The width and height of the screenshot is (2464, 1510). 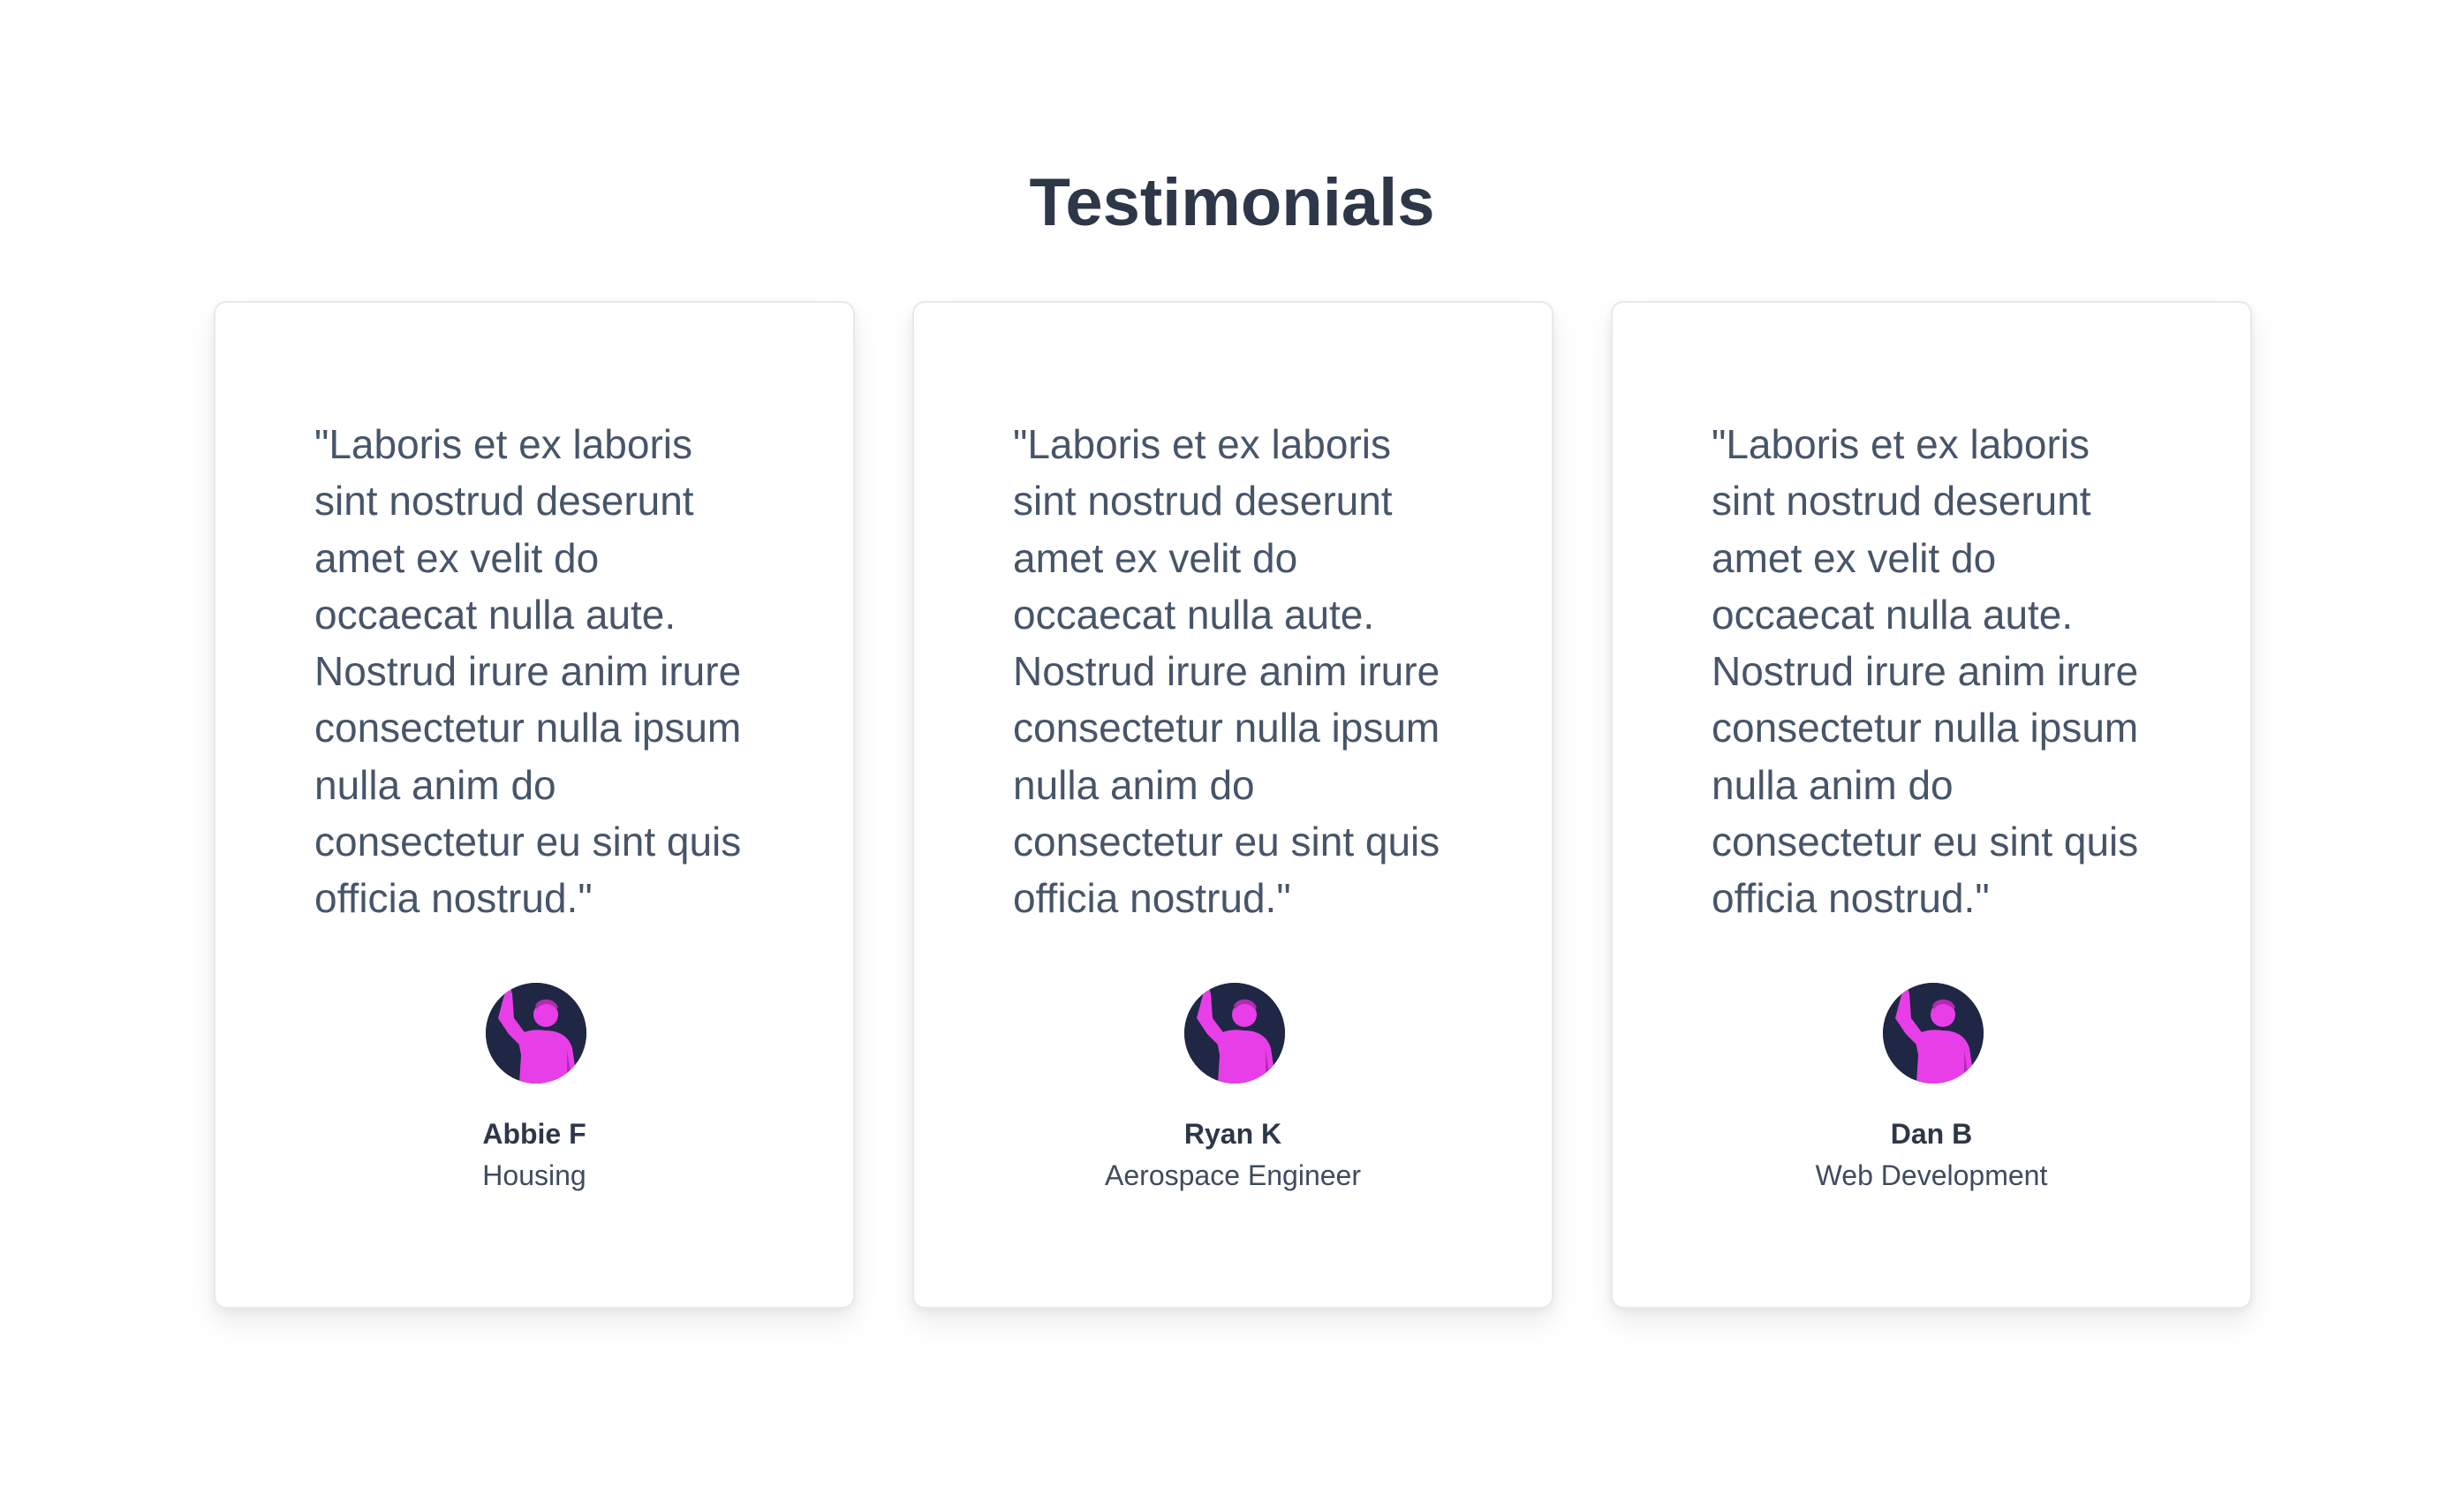 What do you see at coordinates (534, 1134) in the screenshot?
I see `person-name: Abbie F` at bounding box center [534, 1134].